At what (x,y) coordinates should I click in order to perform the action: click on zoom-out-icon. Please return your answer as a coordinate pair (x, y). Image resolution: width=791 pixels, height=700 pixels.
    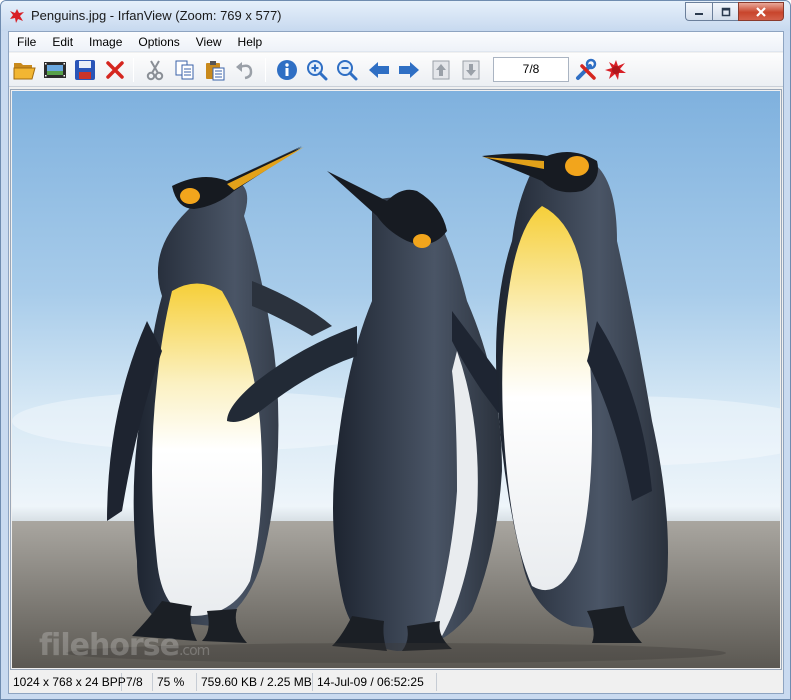
    Looking at the image, I should click on (347, 70).